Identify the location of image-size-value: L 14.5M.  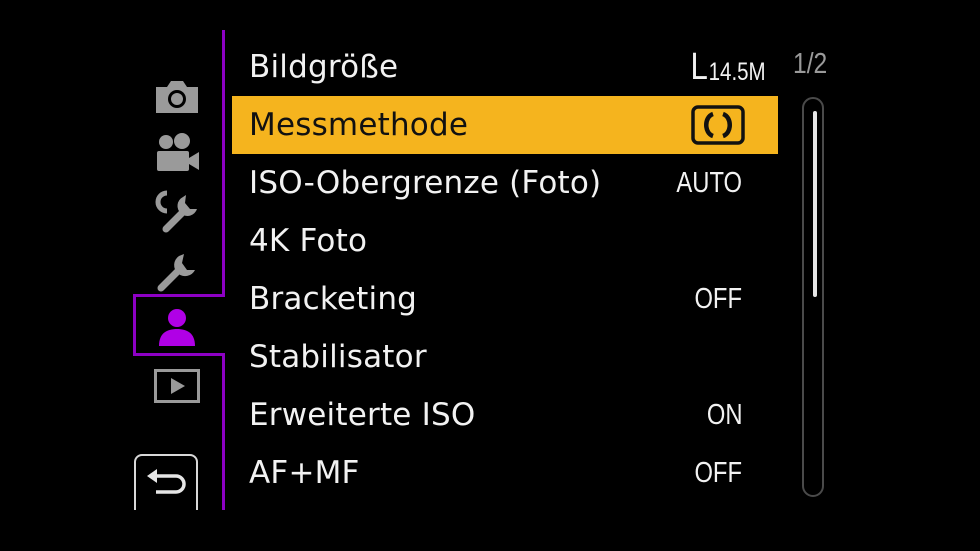
(728, 67).